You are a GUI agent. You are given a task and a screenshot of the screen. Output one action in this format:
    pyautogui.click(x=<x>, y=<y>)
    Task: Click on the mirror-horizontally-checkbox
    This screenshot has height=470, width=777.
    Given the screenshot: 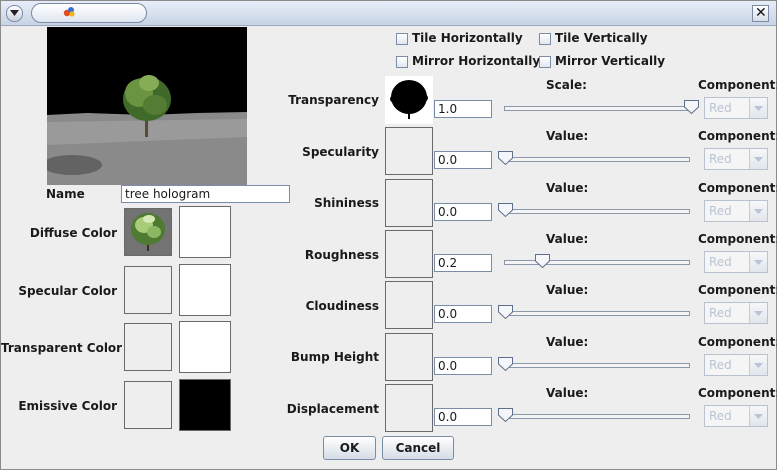 What is the action you would take?
    pyautogui.click(x=402, y=62)
    